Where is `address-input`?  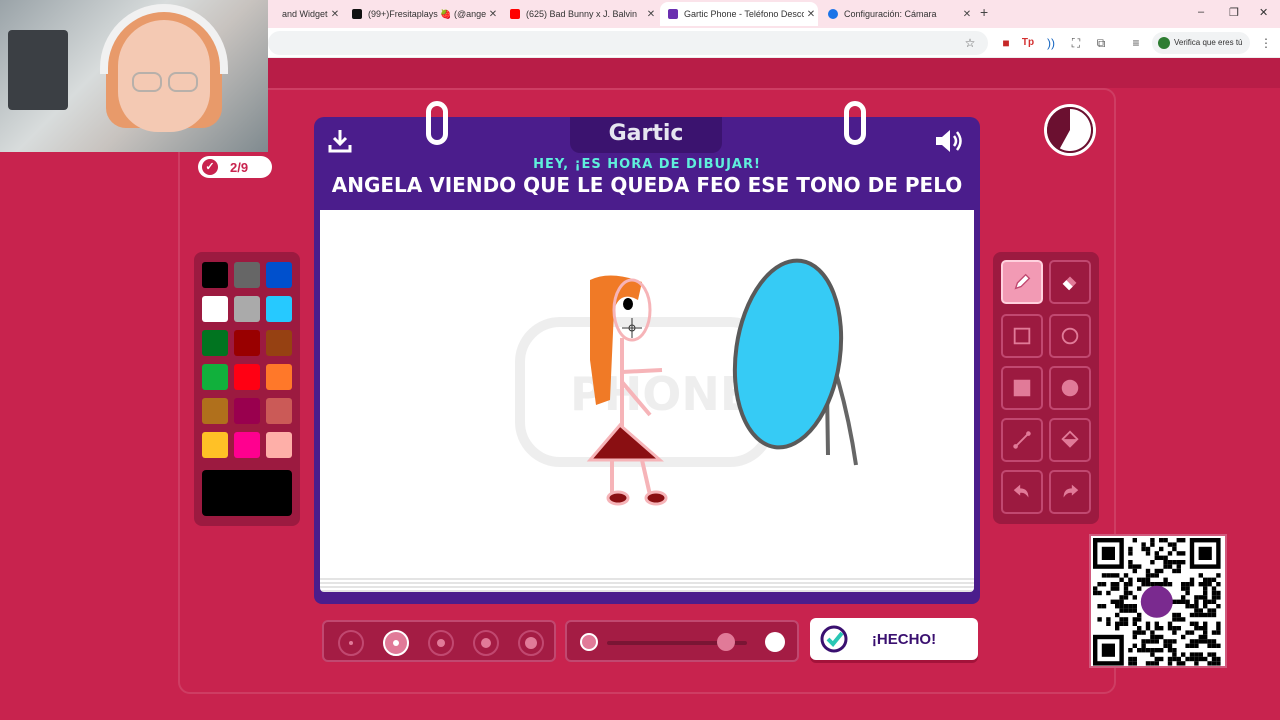 address-input is located at coordinates (628, 43).